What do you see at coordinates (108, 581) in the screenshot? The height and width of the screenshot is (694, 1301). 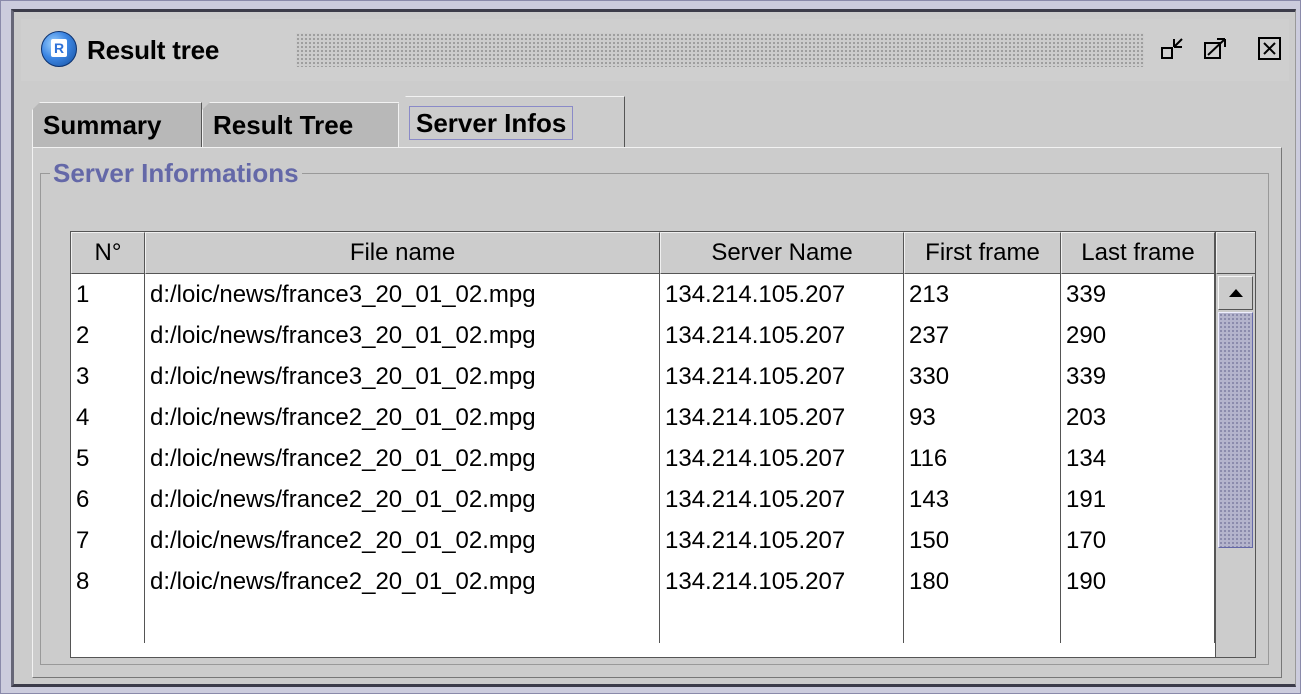 I see `cell-number: 8` at bounding box center [108, 581].